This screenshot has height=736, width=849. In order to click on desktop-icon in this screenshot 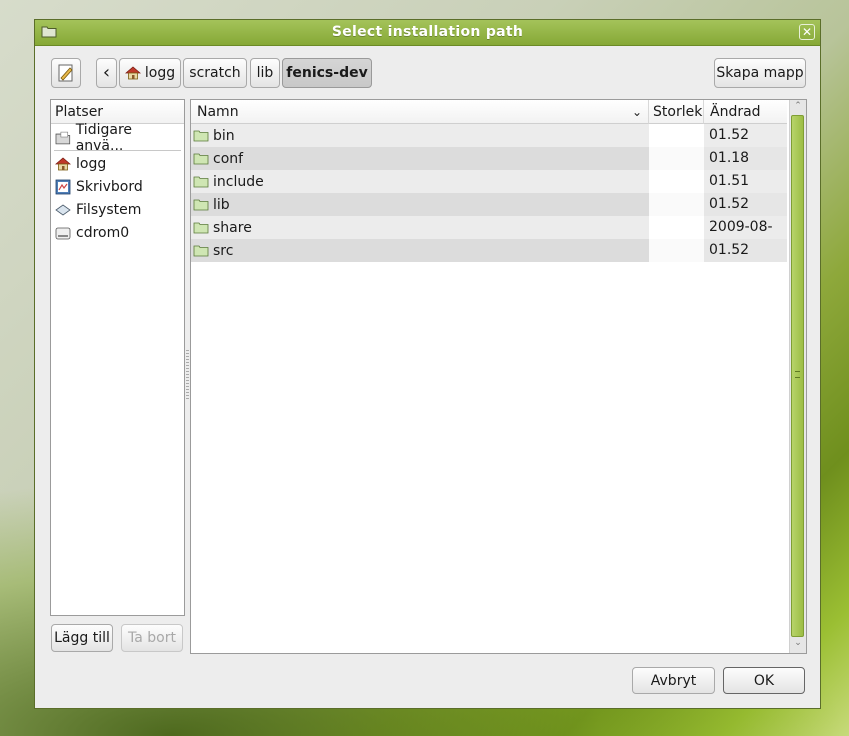, I will do `click(63, 186)`.